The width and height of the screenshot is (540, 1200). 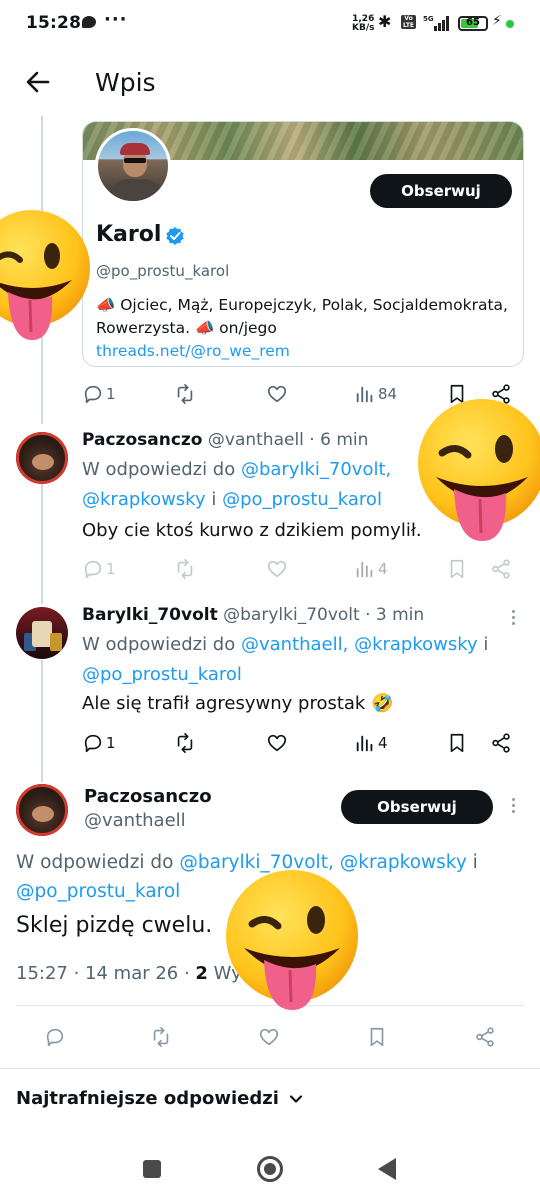 What do you see at coordinates (193, 351) in the screenshot?
I see `profile-link: threads.net/@ro_we_rem` at bounding box center [193, 351].